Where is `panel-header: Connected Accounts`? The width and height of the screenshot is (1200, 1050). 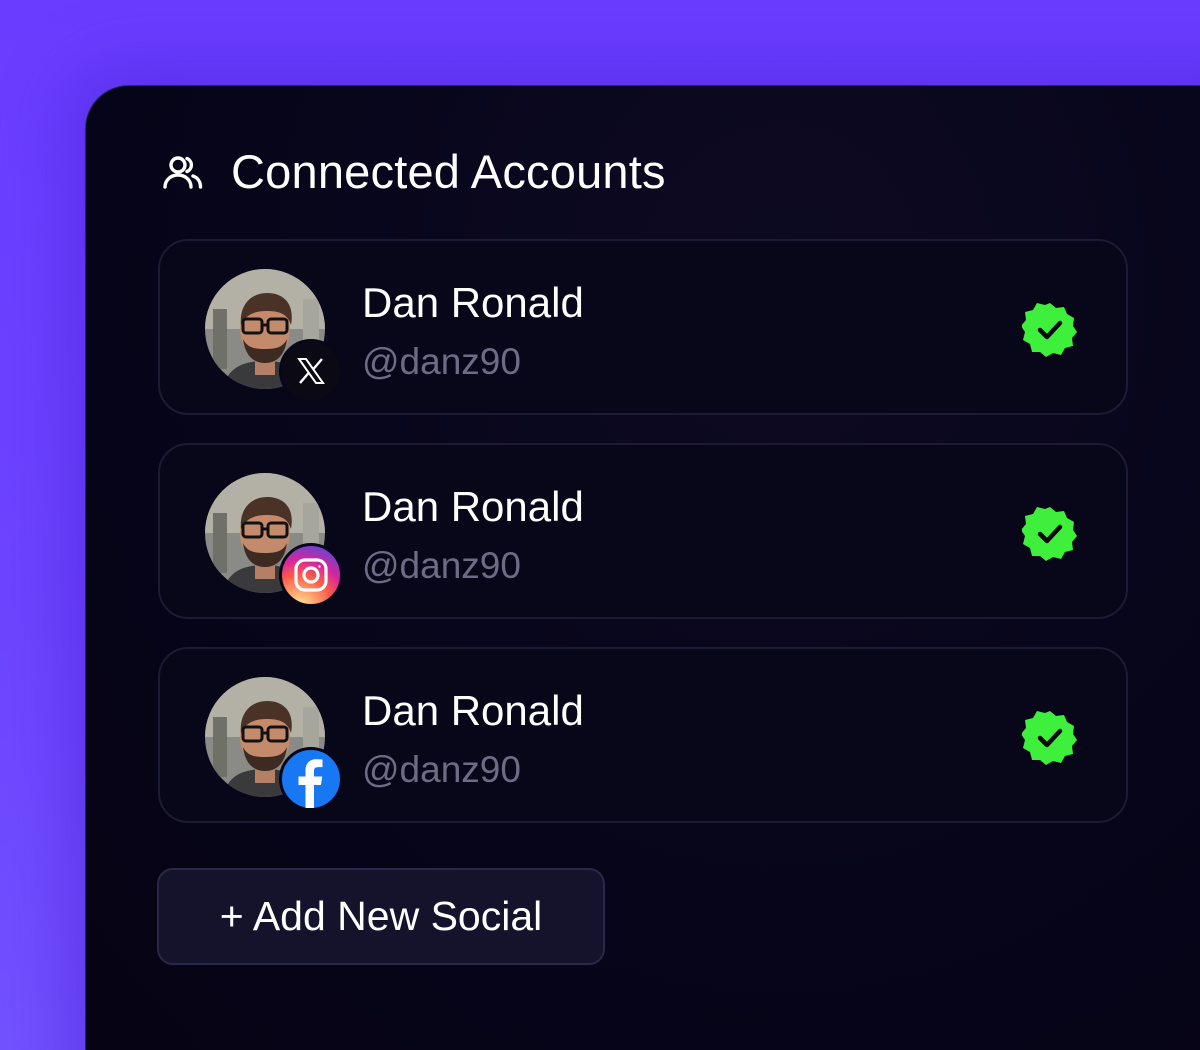 panel-header: Connected Accounts is located at coordinates (413, 171).